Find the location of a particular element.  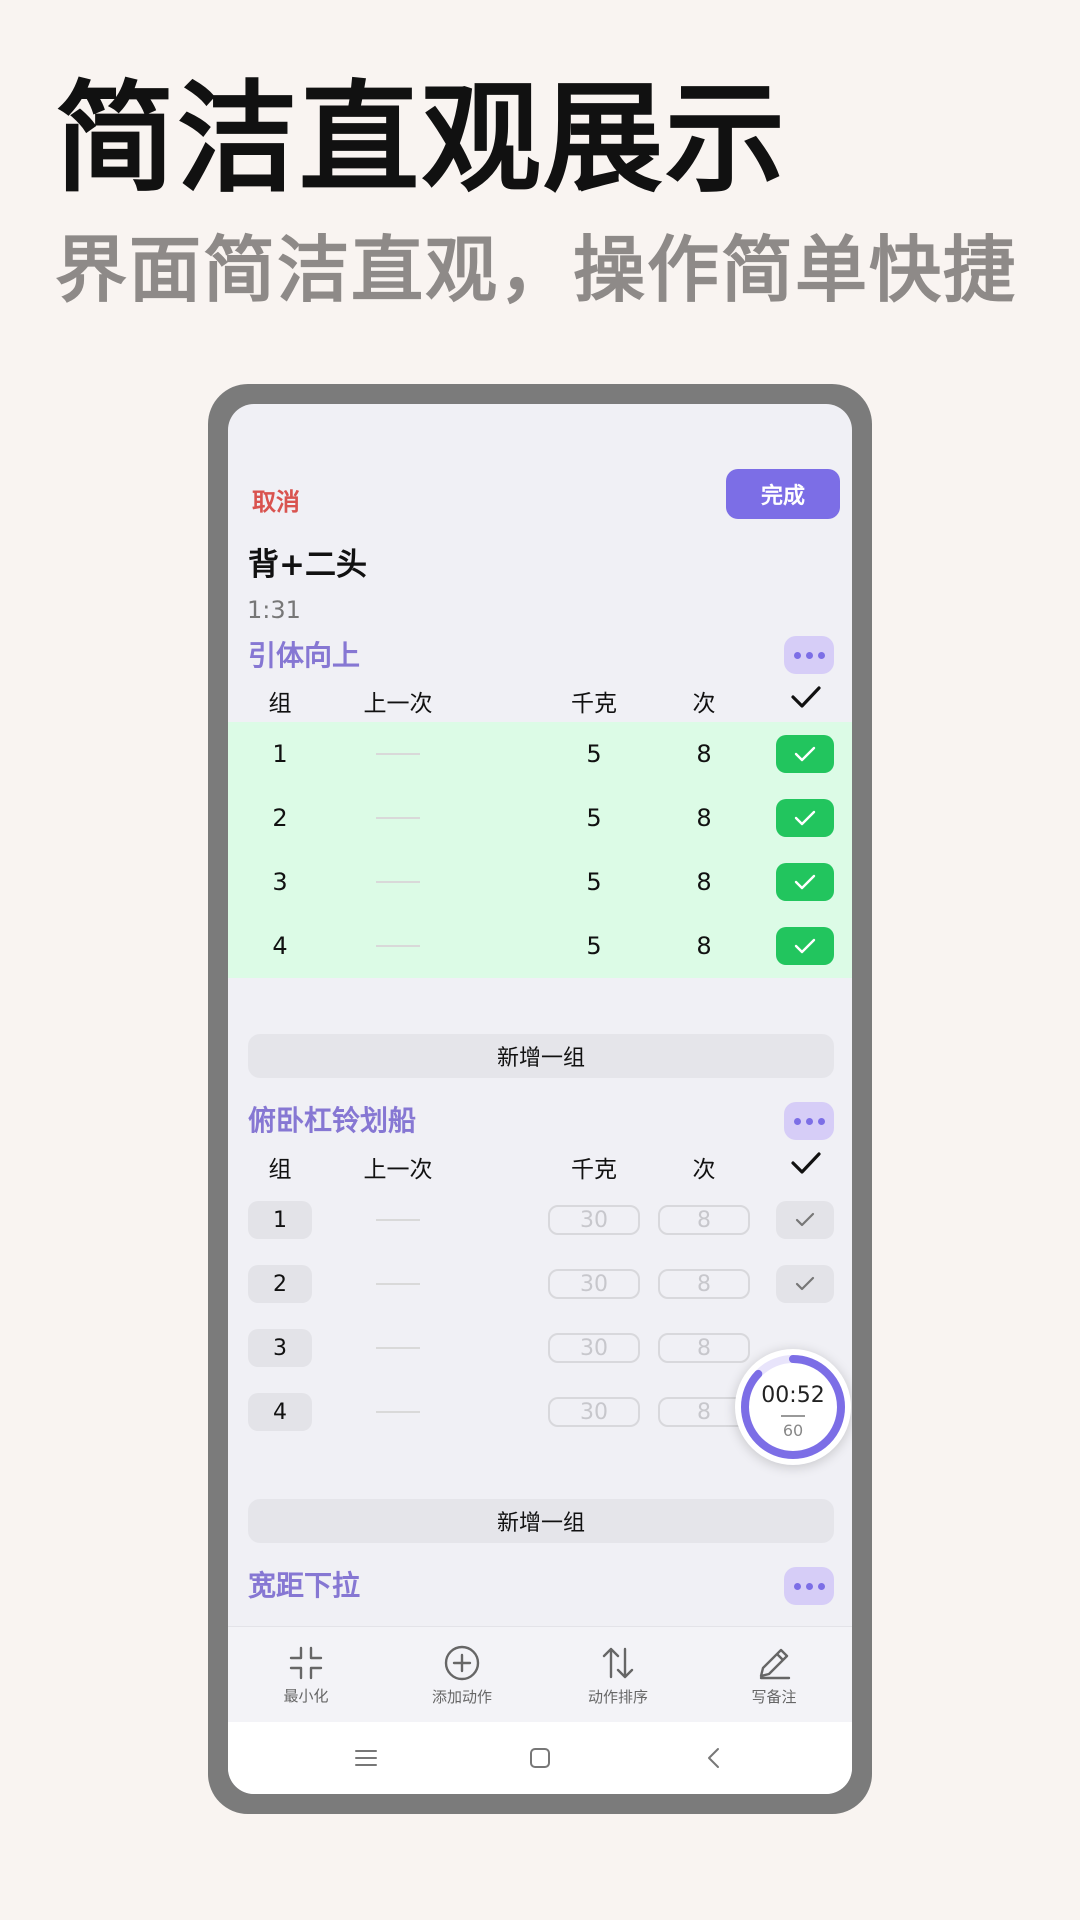

recents-button is located at coordinates (366, 1758).